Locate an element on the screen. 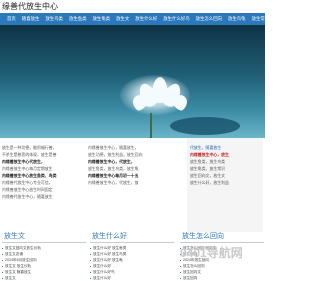  intro-line: 内缘善放生中心每月初一十五 is located at coordinates (113, 175).